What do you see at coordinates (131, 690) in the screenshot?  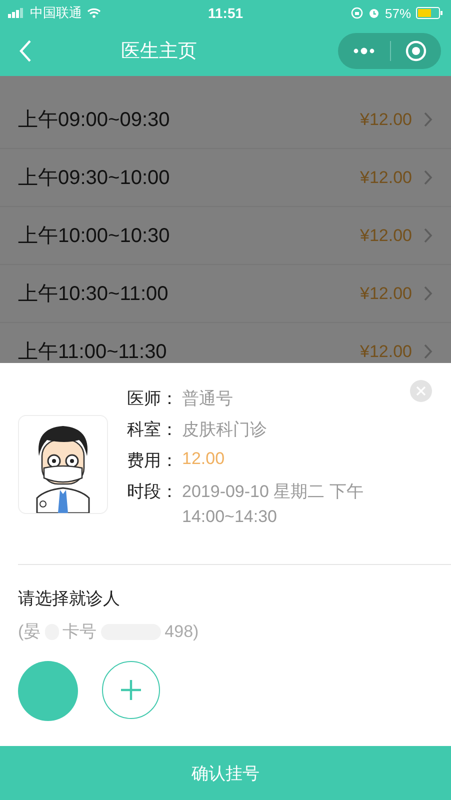 I see `plus-icon` at bounding box center [131, 690].